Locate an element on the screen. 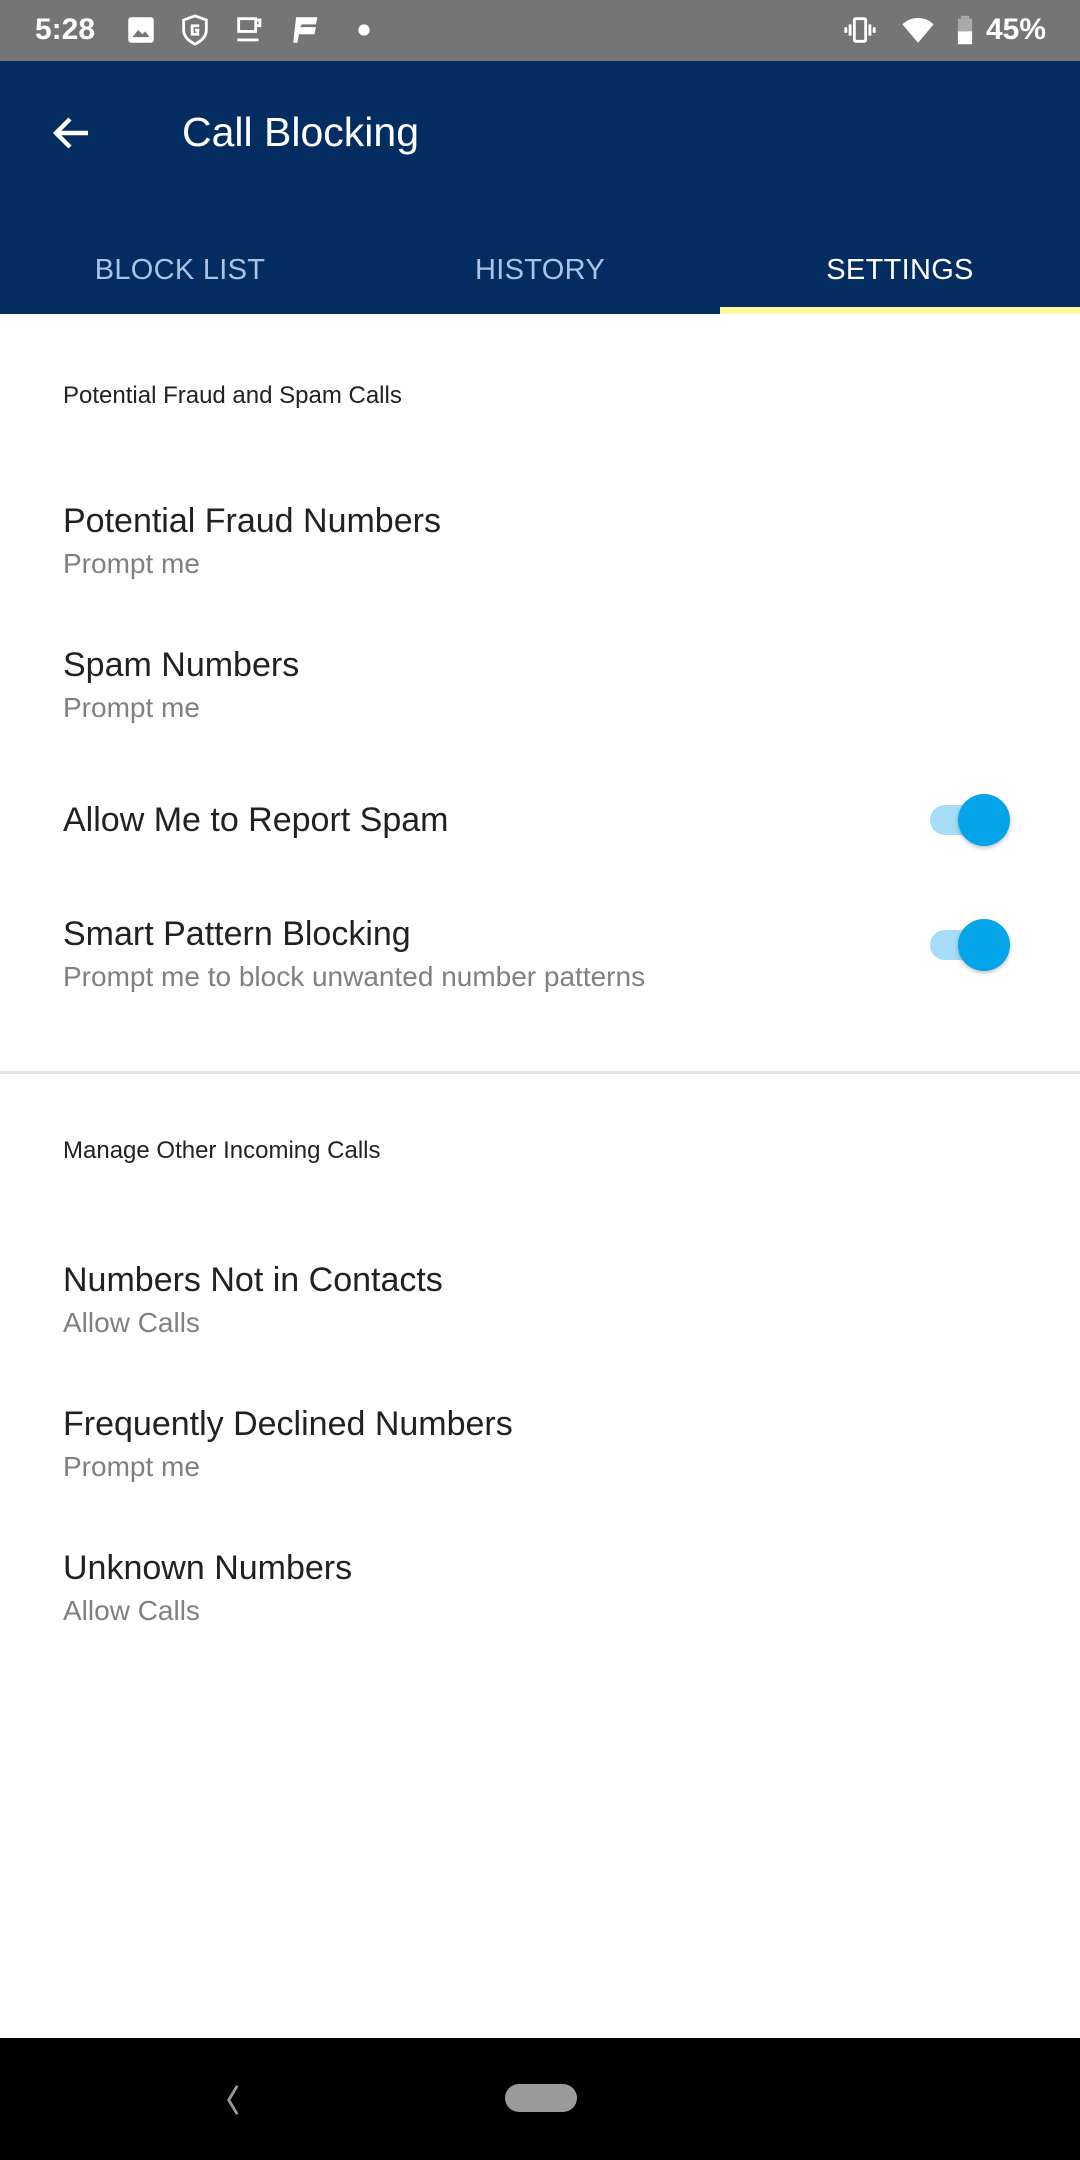  nav-home-pill is located at coordinates (541, 2098).